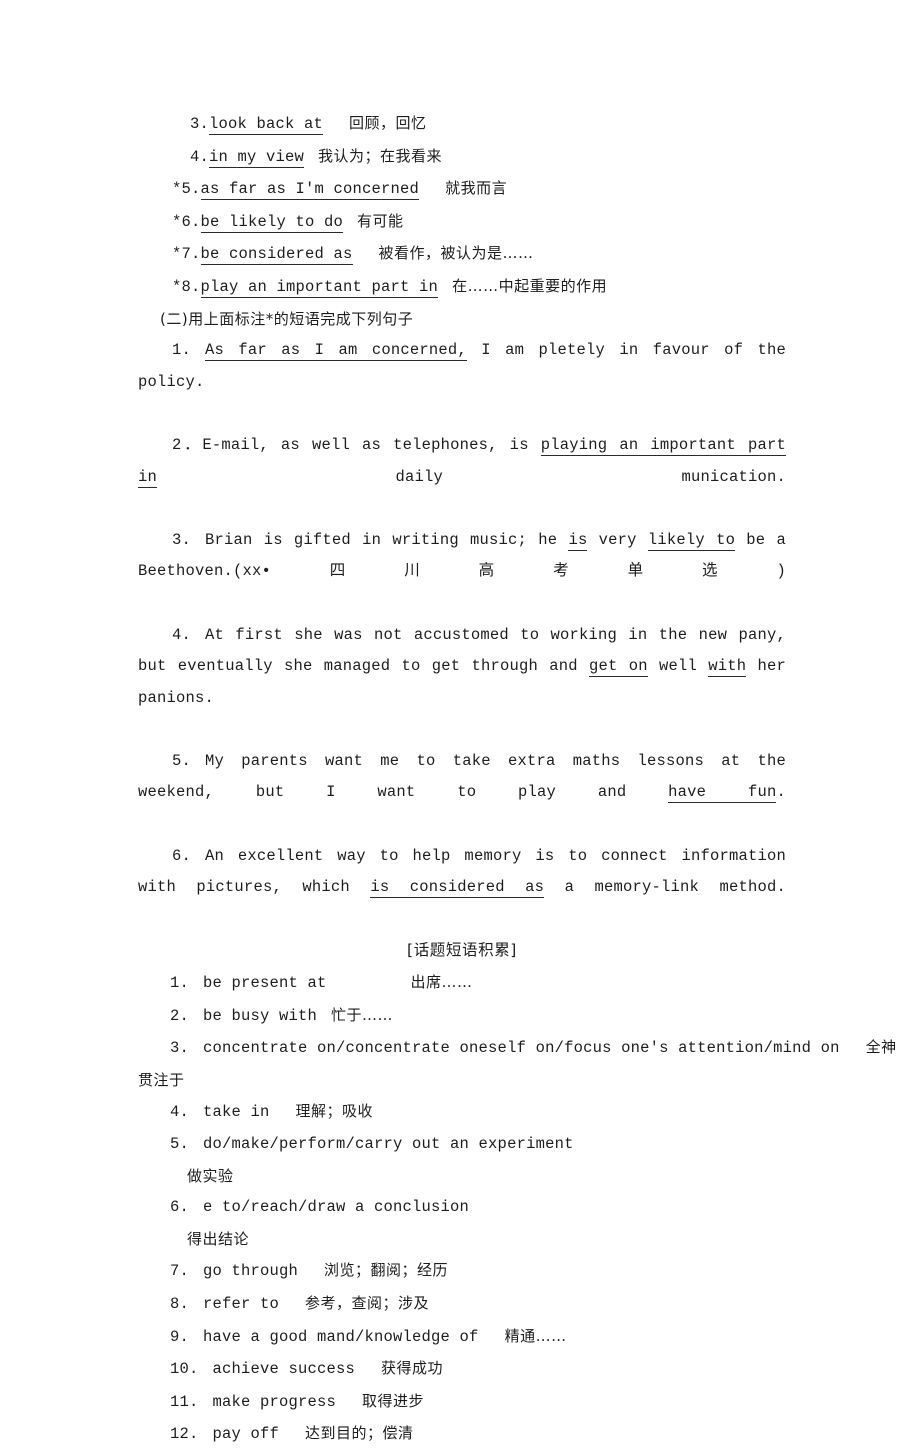 Image resolution: width=920 pixels, height=1451 pixels. I want to click on topic-number: 8., so click(180, 1303).